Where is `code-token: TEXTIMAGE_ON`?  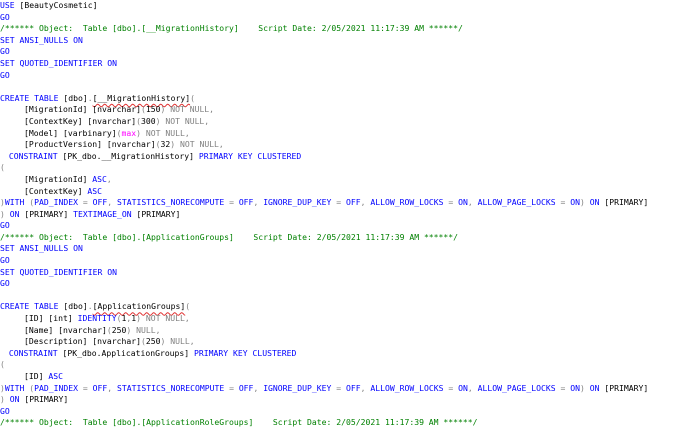
code-token: TEXTIMAGE_ON is located at coordinates (102, 213).